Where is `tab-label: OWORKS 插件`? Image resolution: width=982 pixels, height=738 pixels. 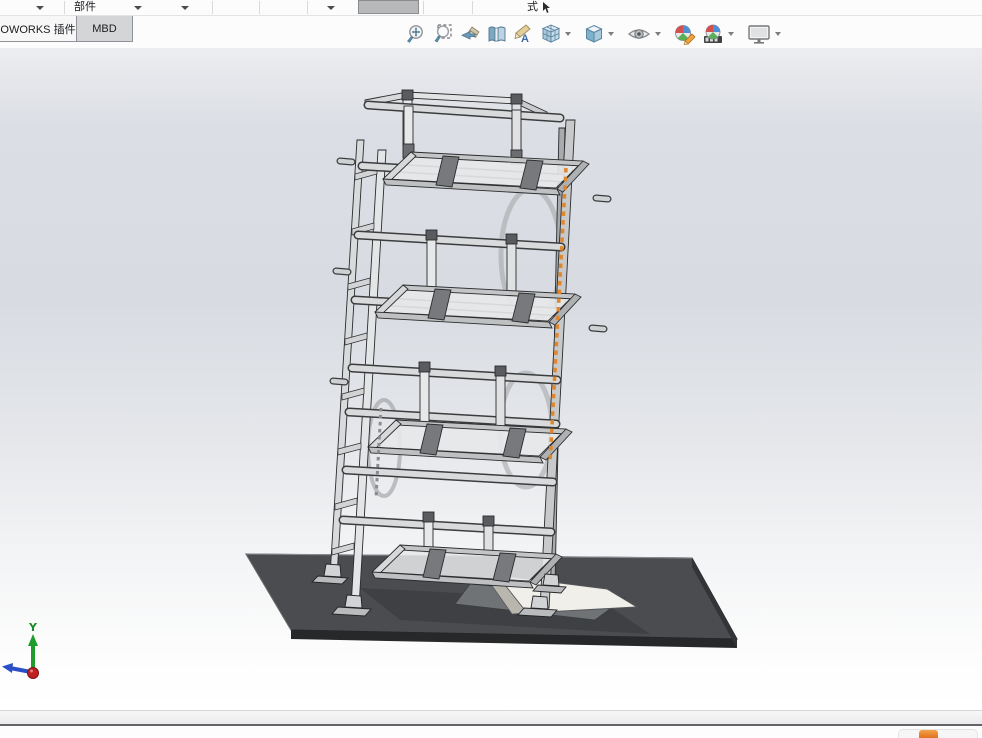 tab-label: OWORKS 插件 is located at coordinates (38, 29).